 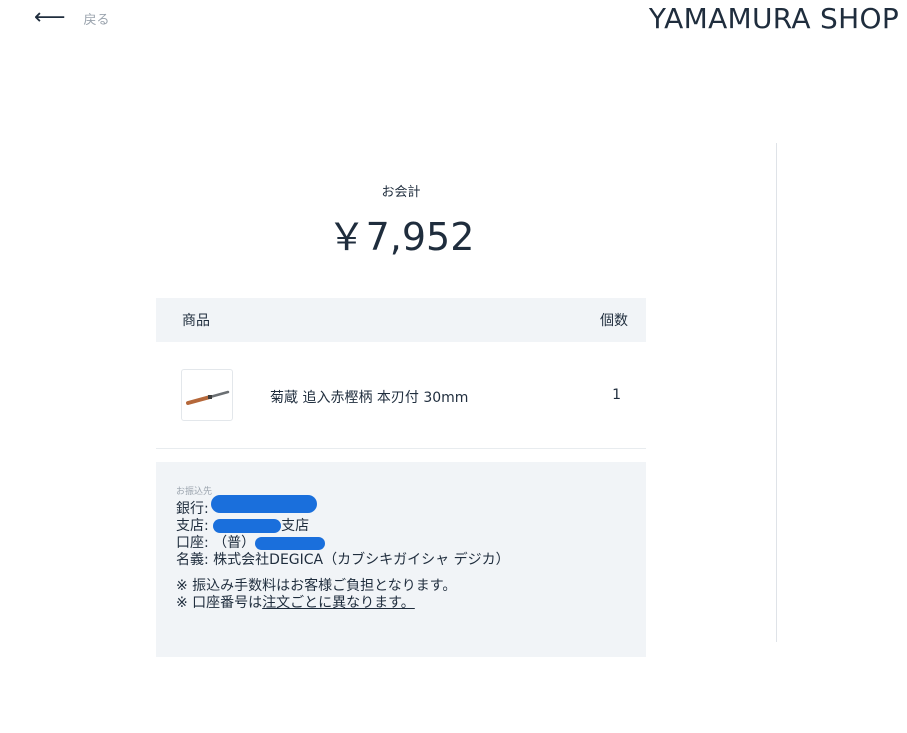 What do you see at coordinates (773, 18) in the screenshot?
I see `shop-name: YAMAMURA SHOP` at bounding box center [773, 18].